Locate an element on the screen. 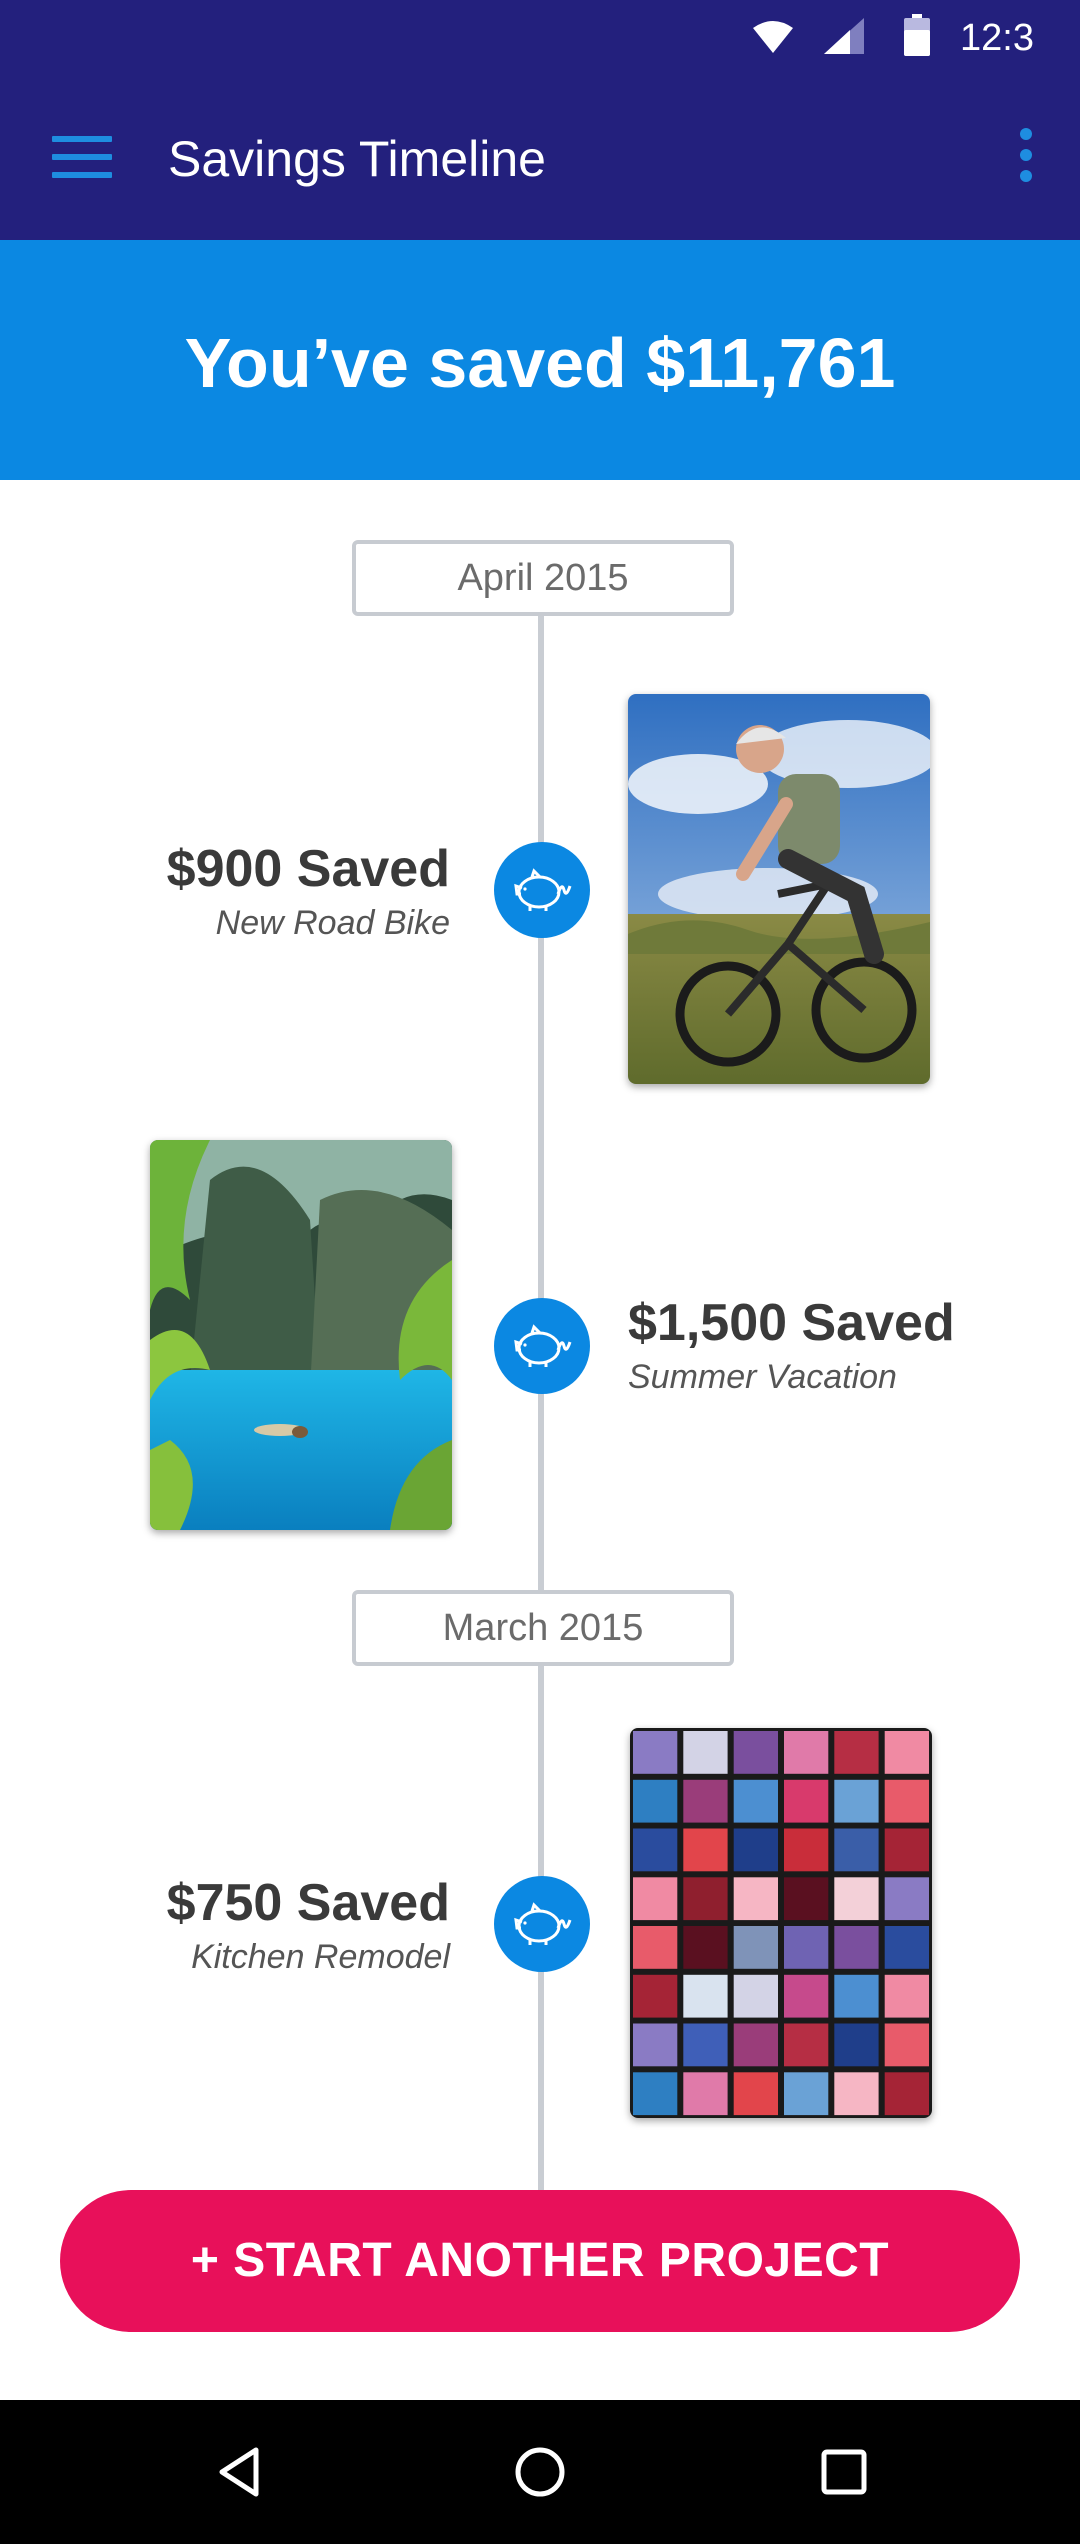  entry-amount: $750 Saved is located at coordinates (308, 1903).